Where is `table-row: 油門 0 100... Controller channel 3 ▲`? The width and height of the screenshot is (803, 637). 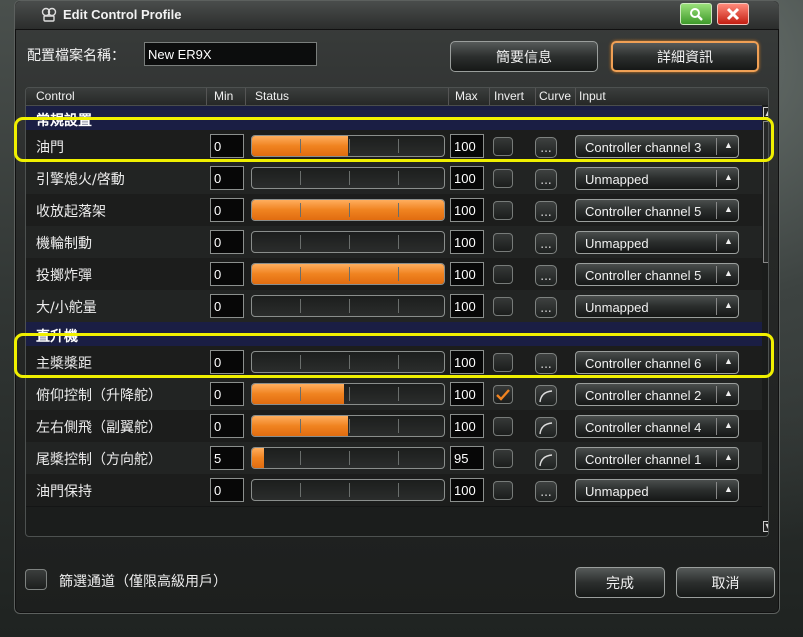 table-row: 油門 0 100... Controller channel 3 ▲ is located at coordinates (394, 146).